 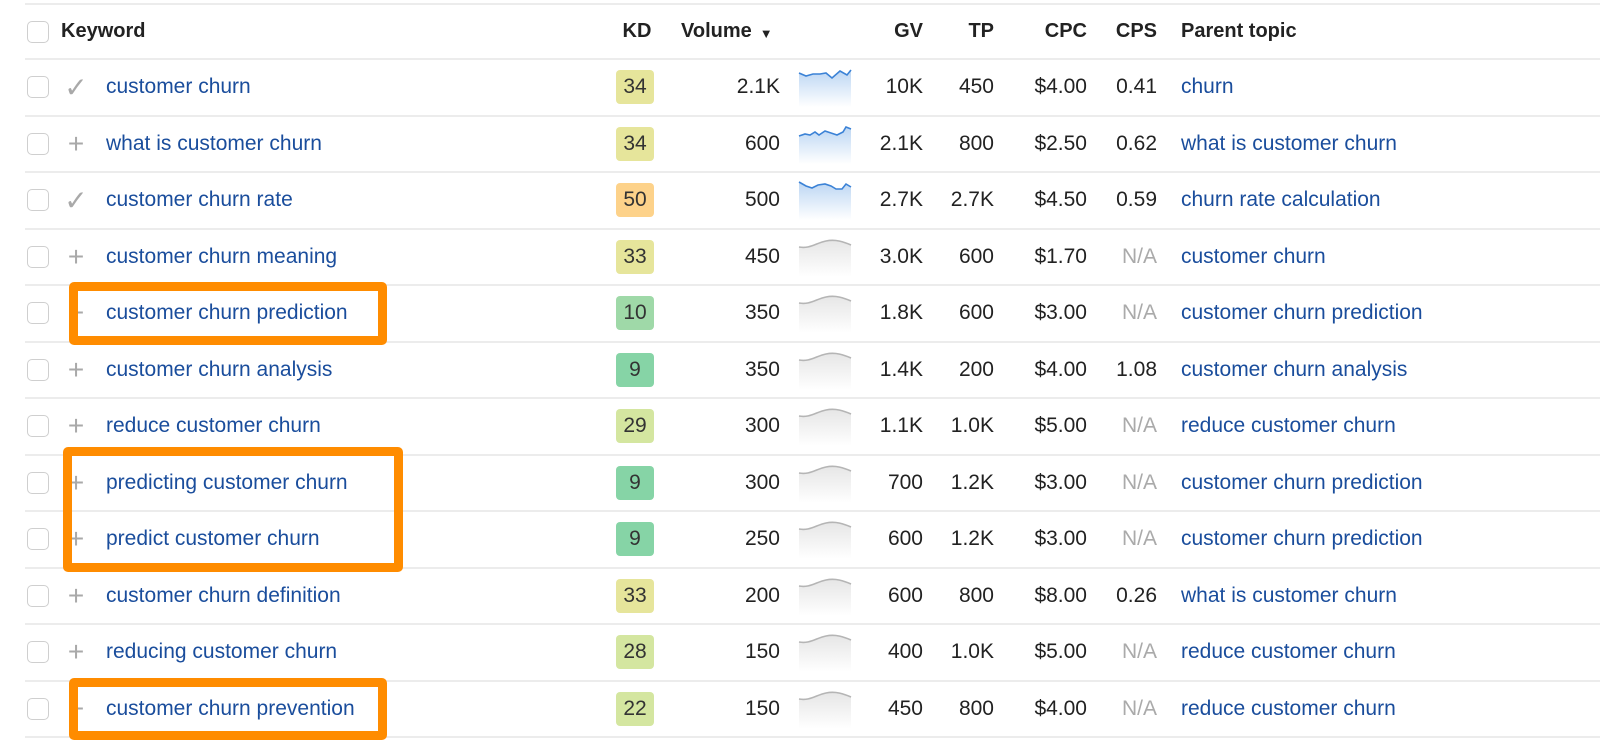 What do you see at coordinates (1281, 200) in the screenshot?
I see `parent-topic-link: churn rate calculation` at bounding box center [1281, 200].